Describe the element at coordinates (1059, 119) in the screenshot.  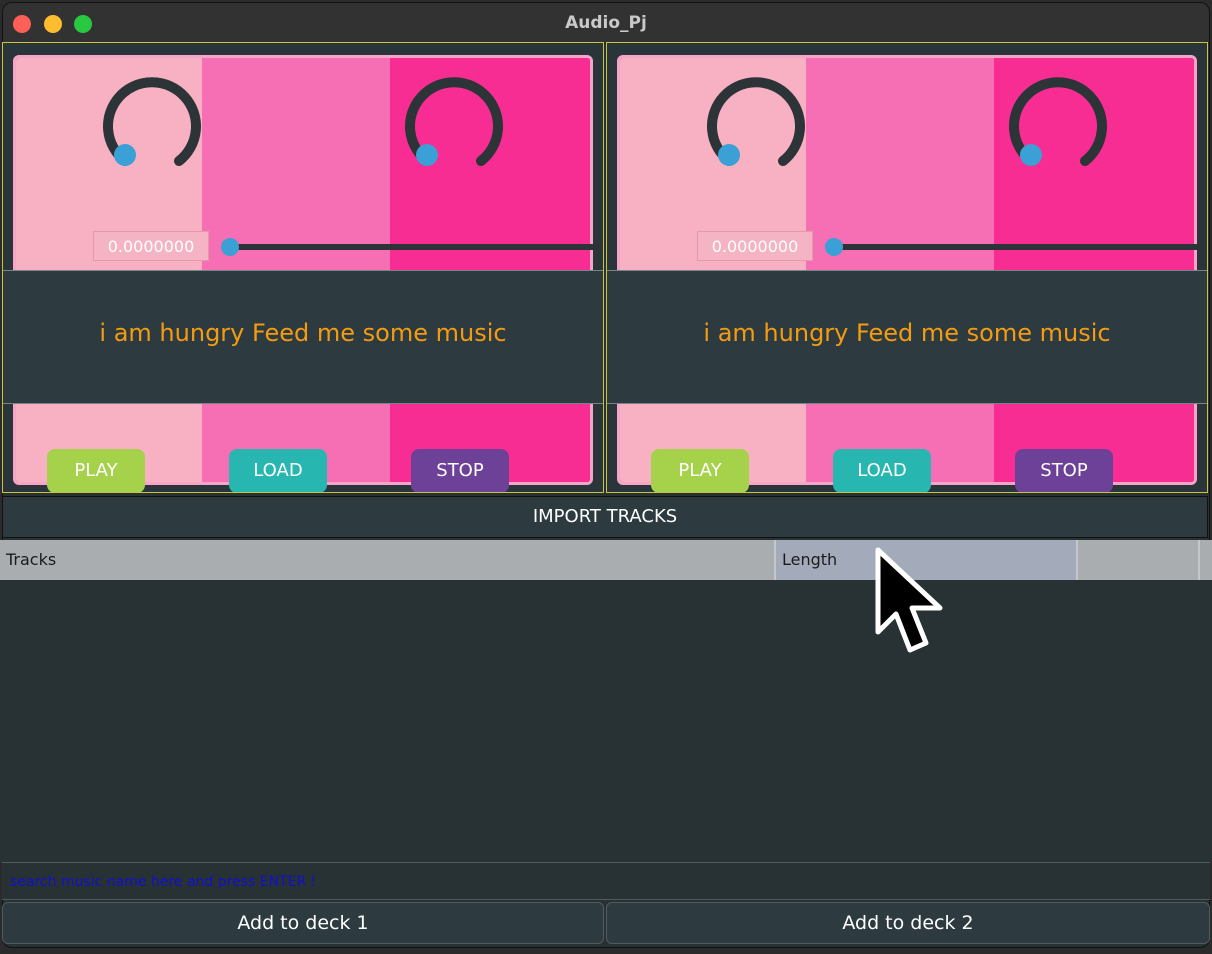
I see `deck-2-speed-knob` at that location.